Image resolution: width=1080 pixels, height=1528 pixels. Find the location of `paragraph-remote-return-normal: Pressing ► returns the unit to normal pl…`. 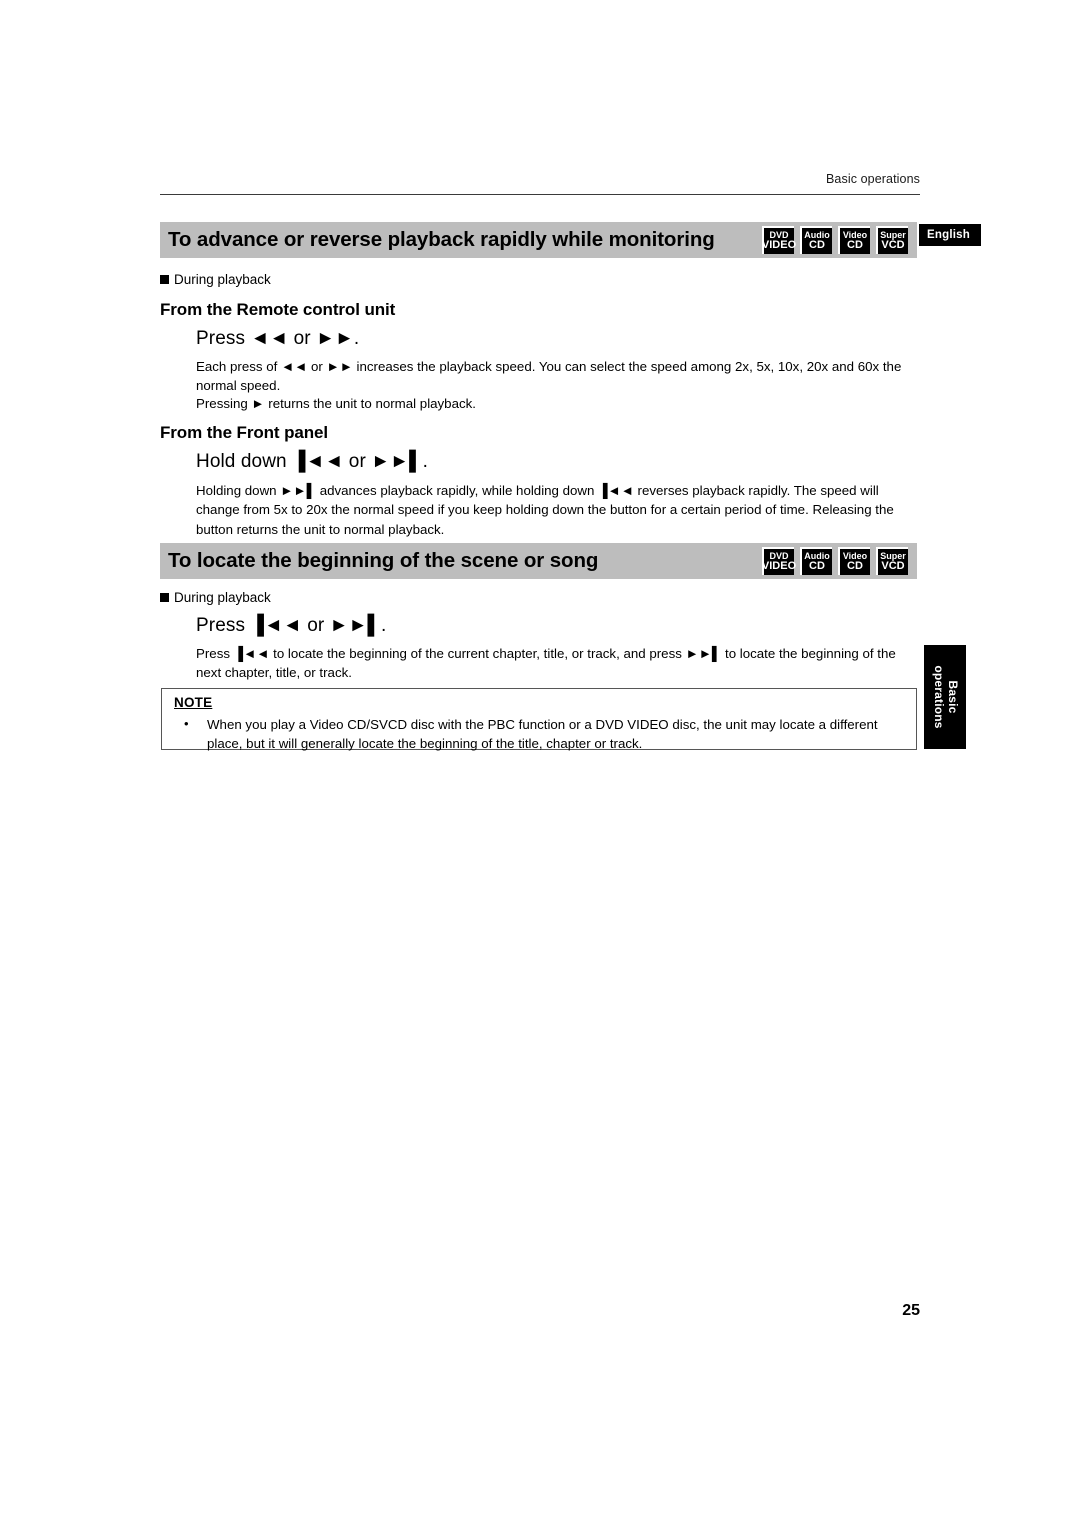

paragraph-remote-return-normal: Pressing ► returns the unit to normal pl… is located at coordinates (336, 403).